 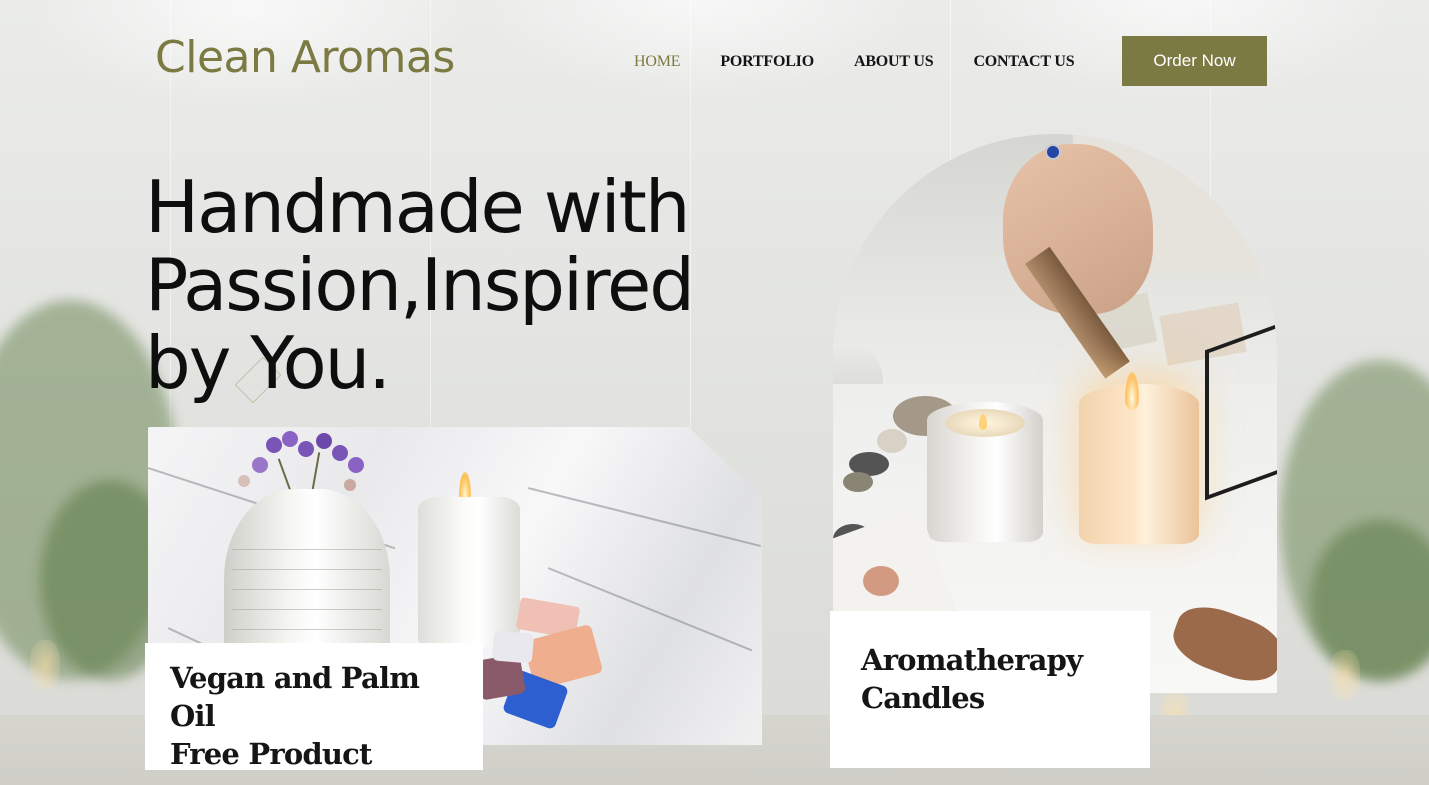 What do you see at coordinates (418, 207) in the screenshot?
I see `hero-title-line: Handmade with` at bounding box center [418, 207].